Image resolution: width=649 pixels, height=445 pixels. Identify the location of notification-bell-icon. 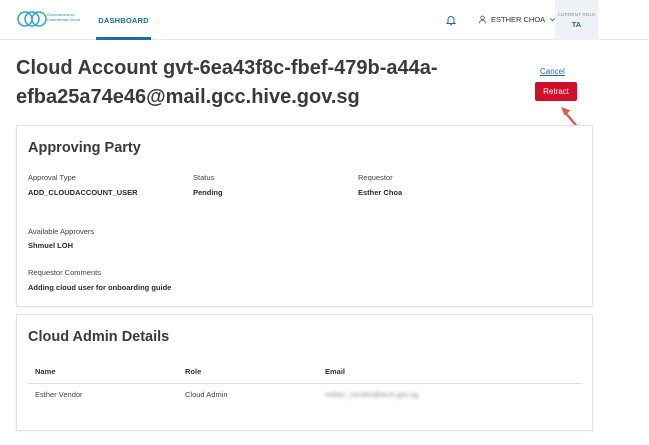
(451, 19).